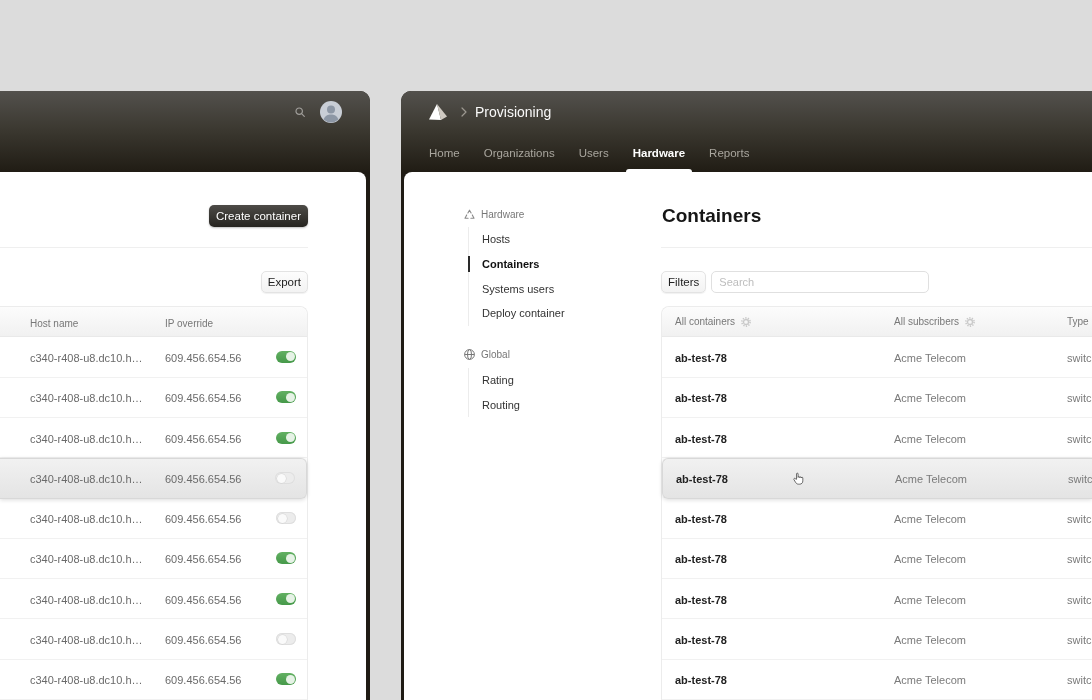 This screenshot has width=1092, height=700. I want to click on column-header: All containers, so click(713, 322).